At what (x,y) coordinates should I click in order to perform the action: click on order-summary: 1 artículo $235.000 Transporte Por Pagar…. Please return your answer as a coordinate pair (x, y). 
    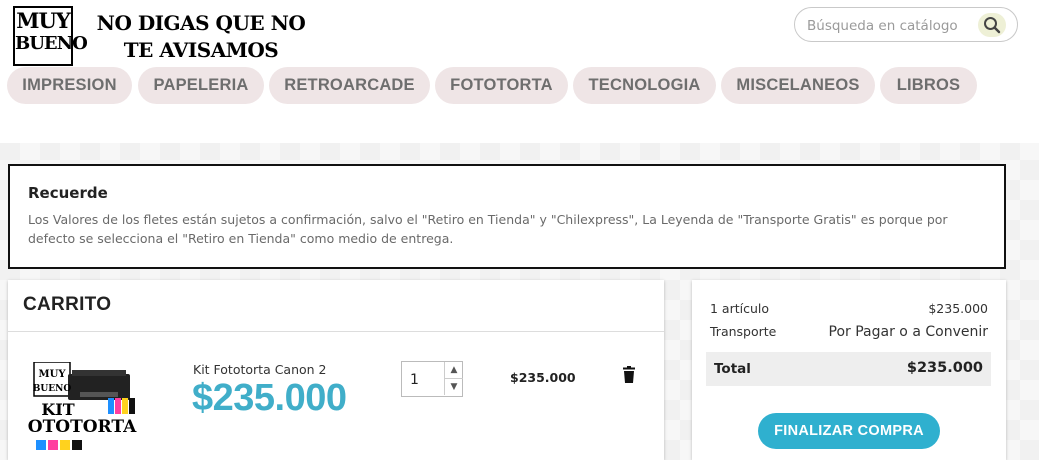
    Looking at the image, I should click on (849, 370).